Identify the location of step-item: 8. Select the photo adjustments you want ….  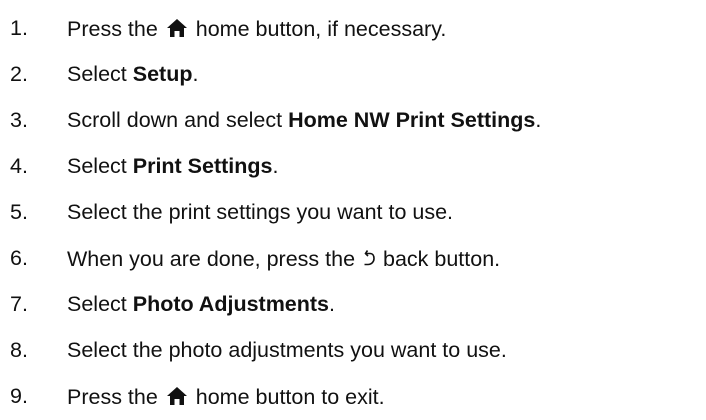
(353, 351).